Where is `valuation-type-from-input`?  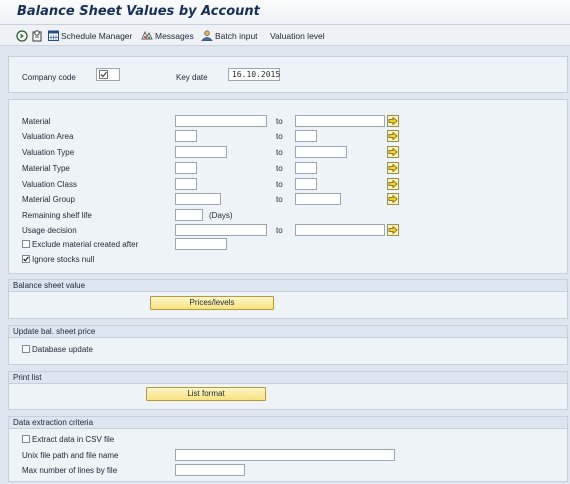
valuation-type-from-input is located at coordinates (201, 152).